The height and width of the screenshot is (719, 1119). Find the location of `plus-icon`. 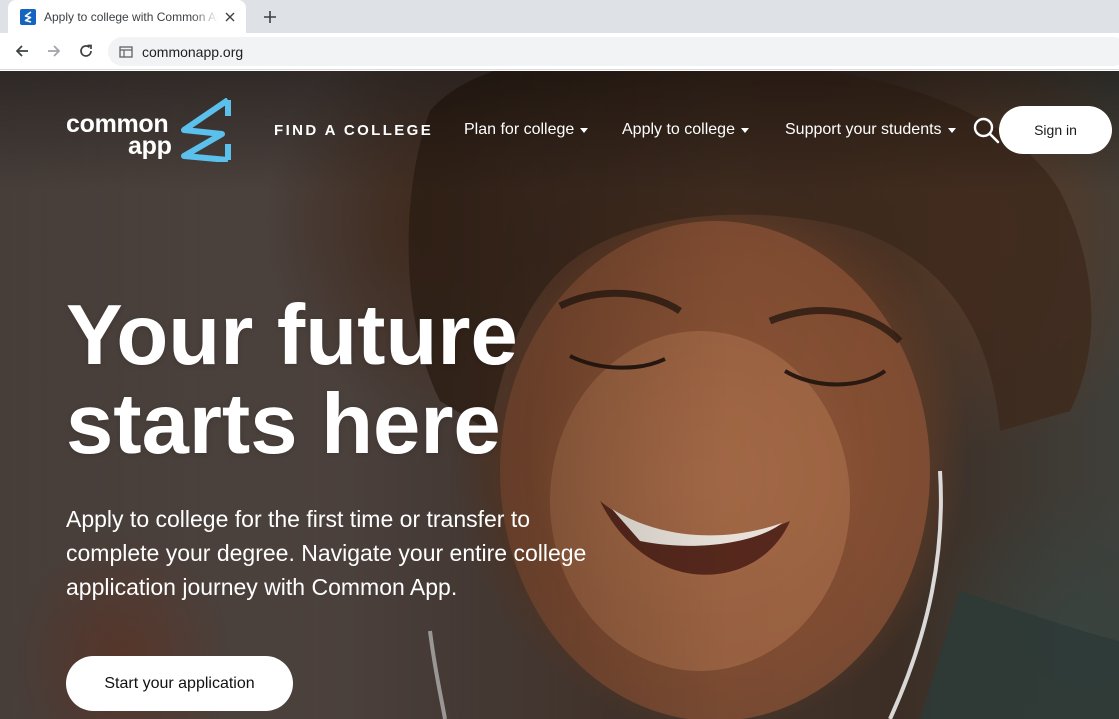

plus-icon is located at coordinates (270, 17).